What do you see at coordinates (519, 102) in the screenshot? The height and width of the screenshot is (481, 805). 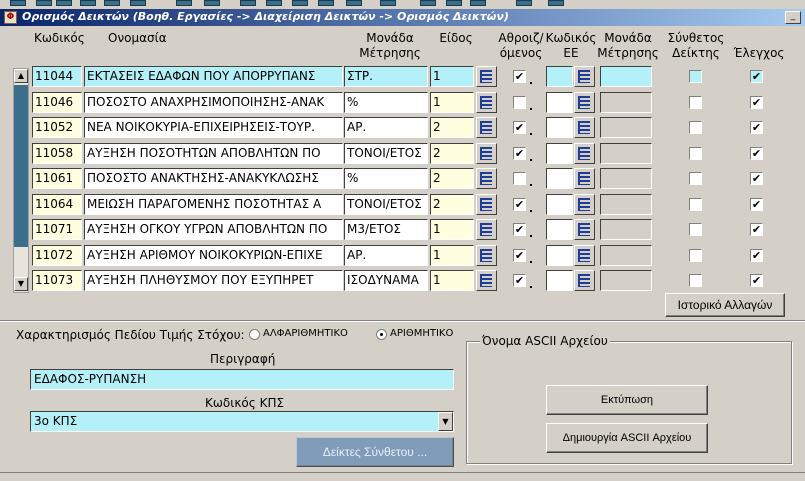 I see `aggregated-checkbox` at bounding box center [519, 102].